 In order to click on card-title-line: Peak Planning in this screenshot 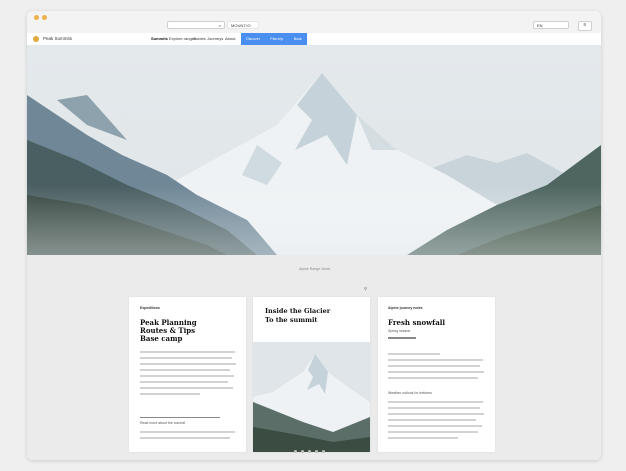, I will do `click(168, 322)`.